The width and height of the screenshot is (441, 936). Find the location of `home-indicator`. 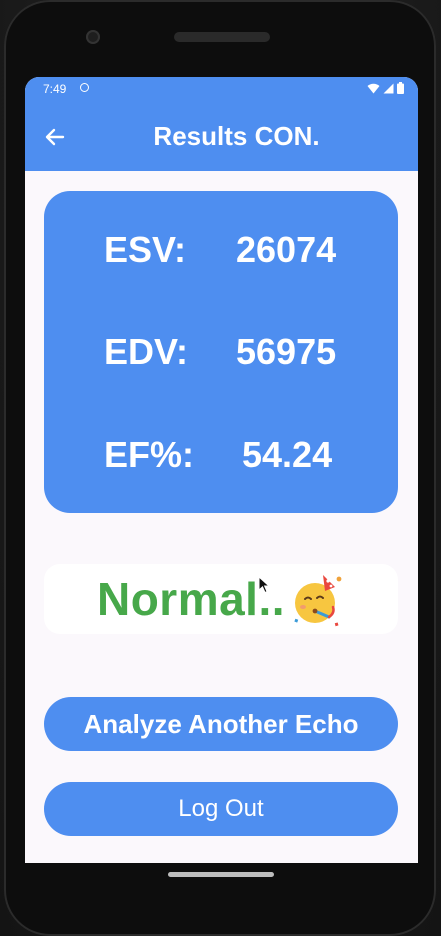

home-indicator is located at coordinates (221, 874).